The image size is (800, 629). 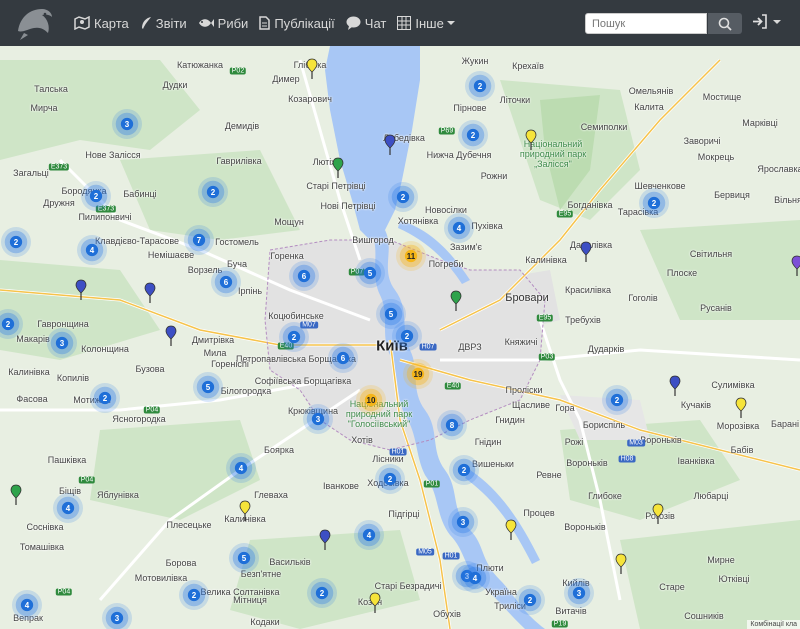 I want to click on place-label: Богданівка, so click(x=590, y=205).